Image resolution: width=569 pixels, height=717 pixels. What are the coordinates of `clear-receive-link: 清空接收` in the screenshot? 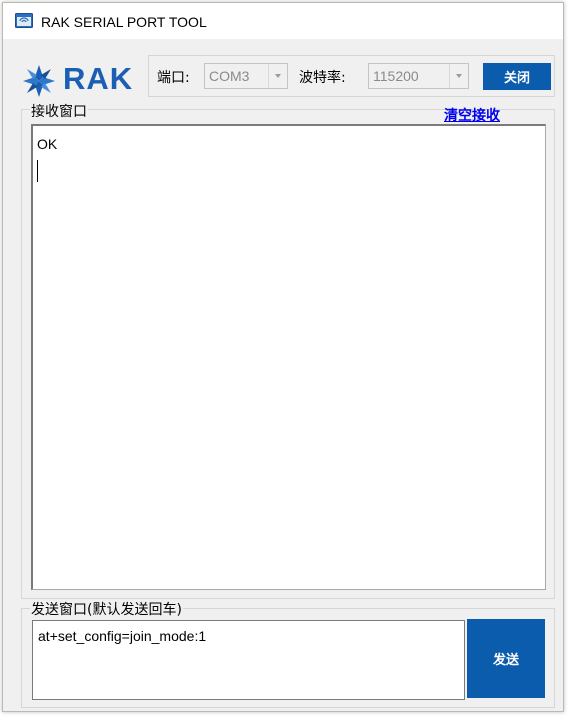 It's located at (472, 115).